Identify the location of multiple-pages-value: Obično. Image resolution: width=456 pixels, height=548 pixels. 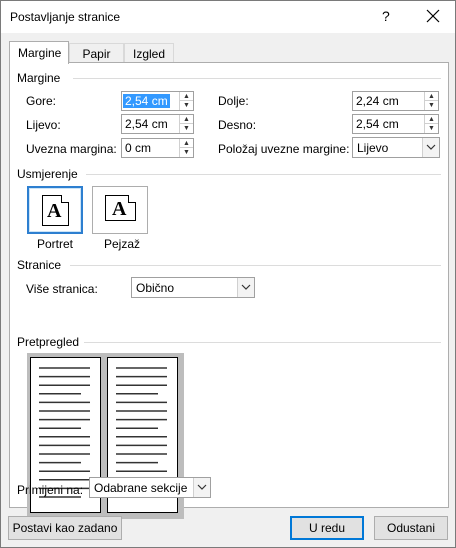
(155, 288).